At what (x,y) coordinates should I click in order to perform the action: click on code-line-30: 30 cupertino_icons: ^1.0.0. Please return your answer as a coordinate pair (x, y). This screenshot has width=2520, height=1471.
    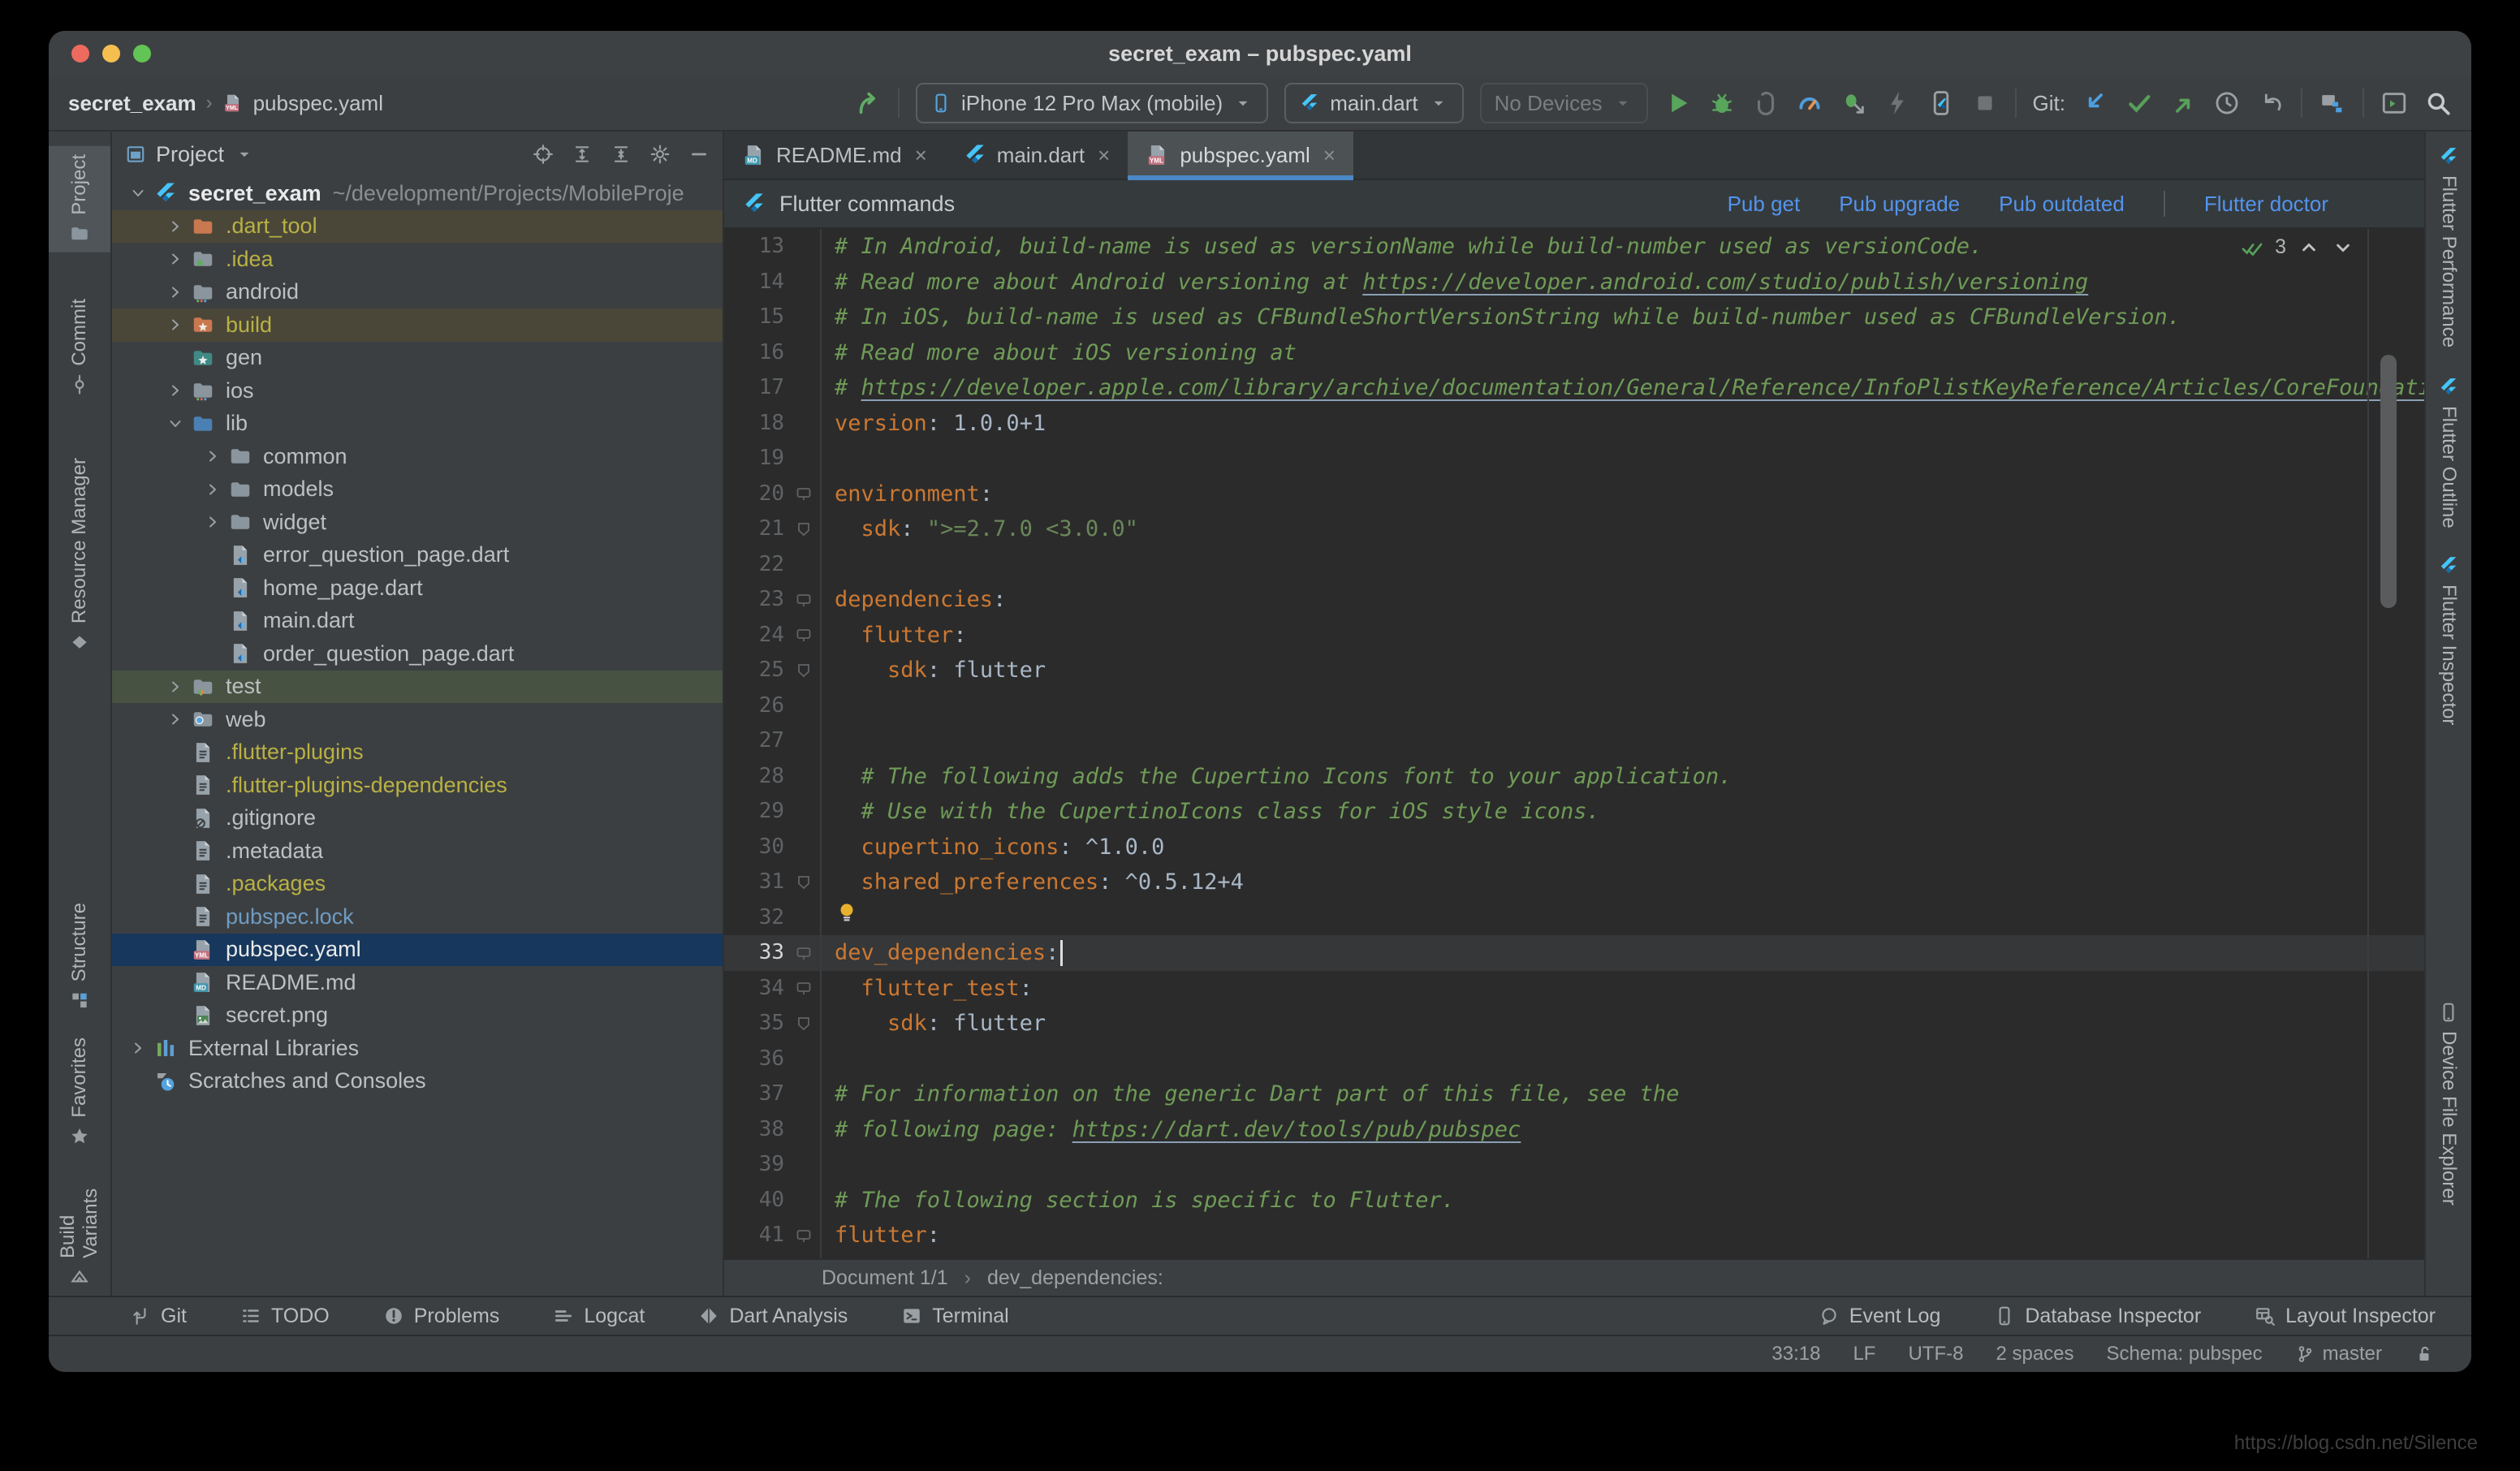
    Looking at the image, I should click on (1574, 847).